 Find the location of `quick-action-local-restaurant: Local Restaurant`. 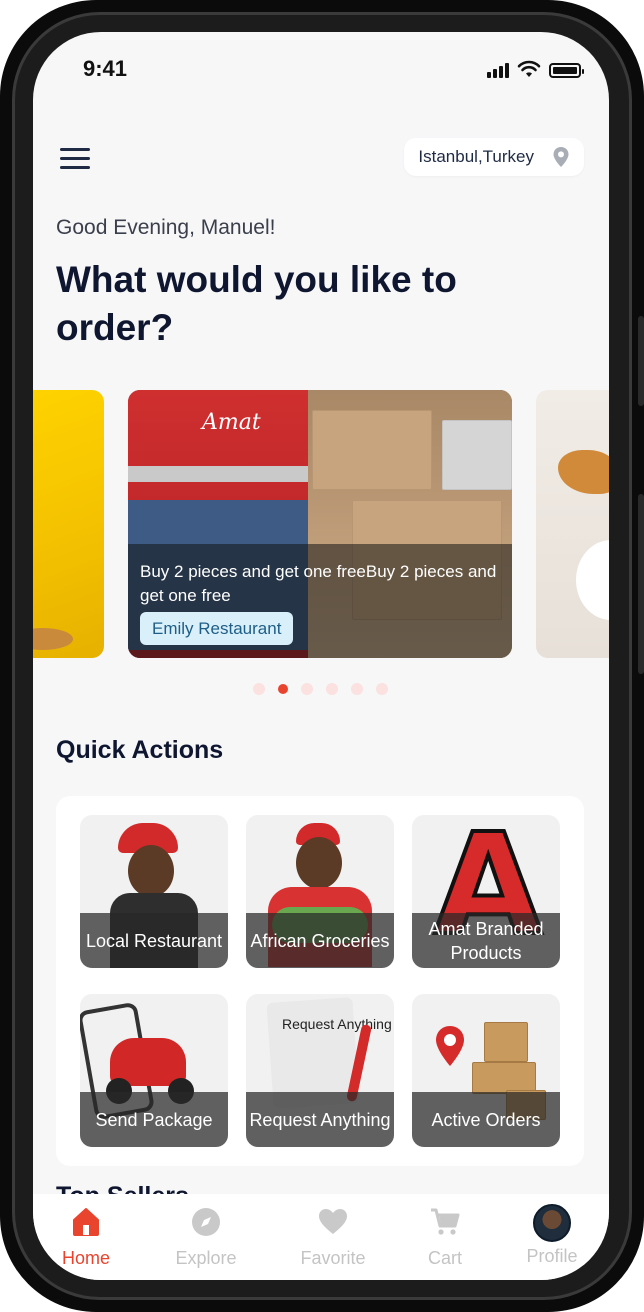

quick-action-local-restaurant: Local Restaurant is located at coordinates (154, 891).